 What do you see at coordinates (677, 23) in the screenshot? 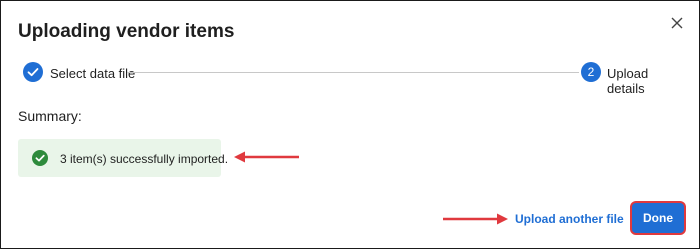
I see `close-icon` at bounding box center [677, 23].